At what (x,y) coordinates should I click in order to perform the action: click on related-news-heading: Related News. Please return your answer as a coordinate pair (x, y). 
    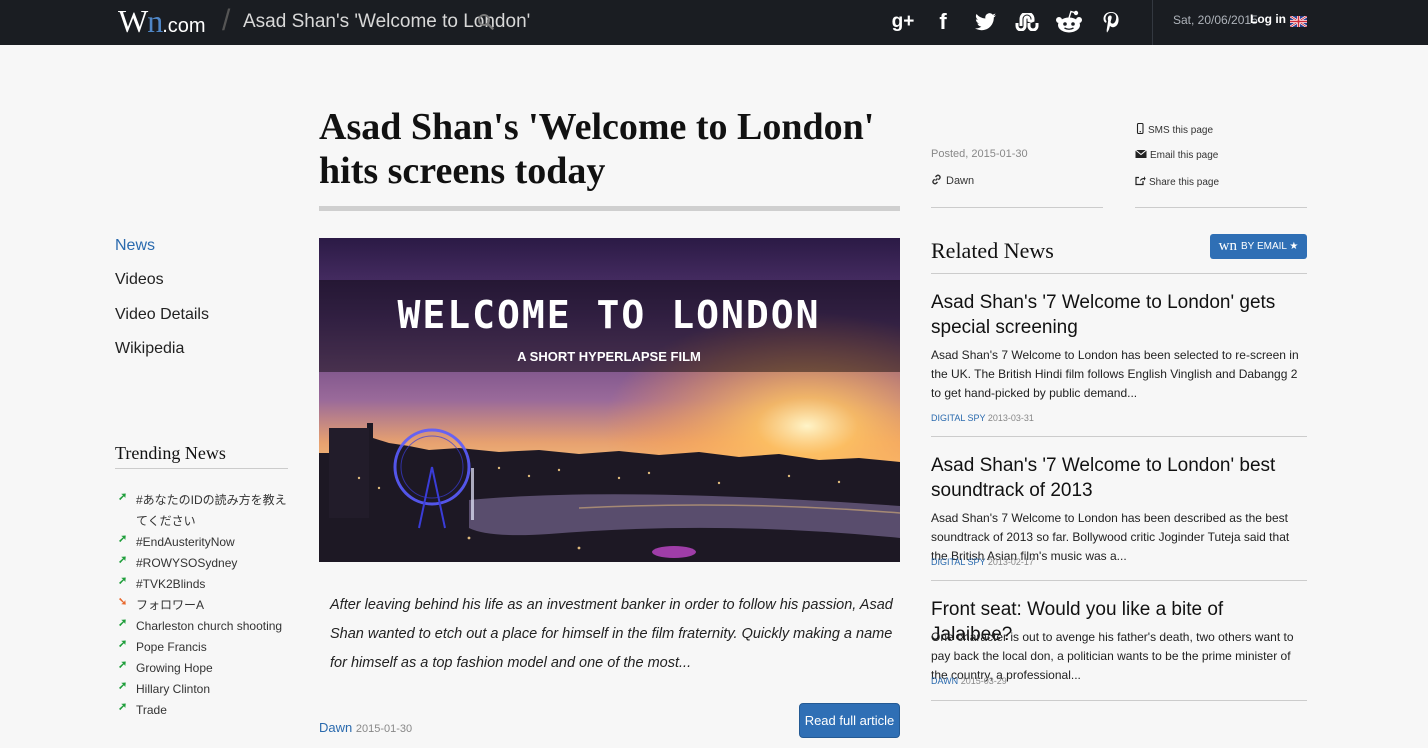
    Looking at the image, I should click on (992, 250).